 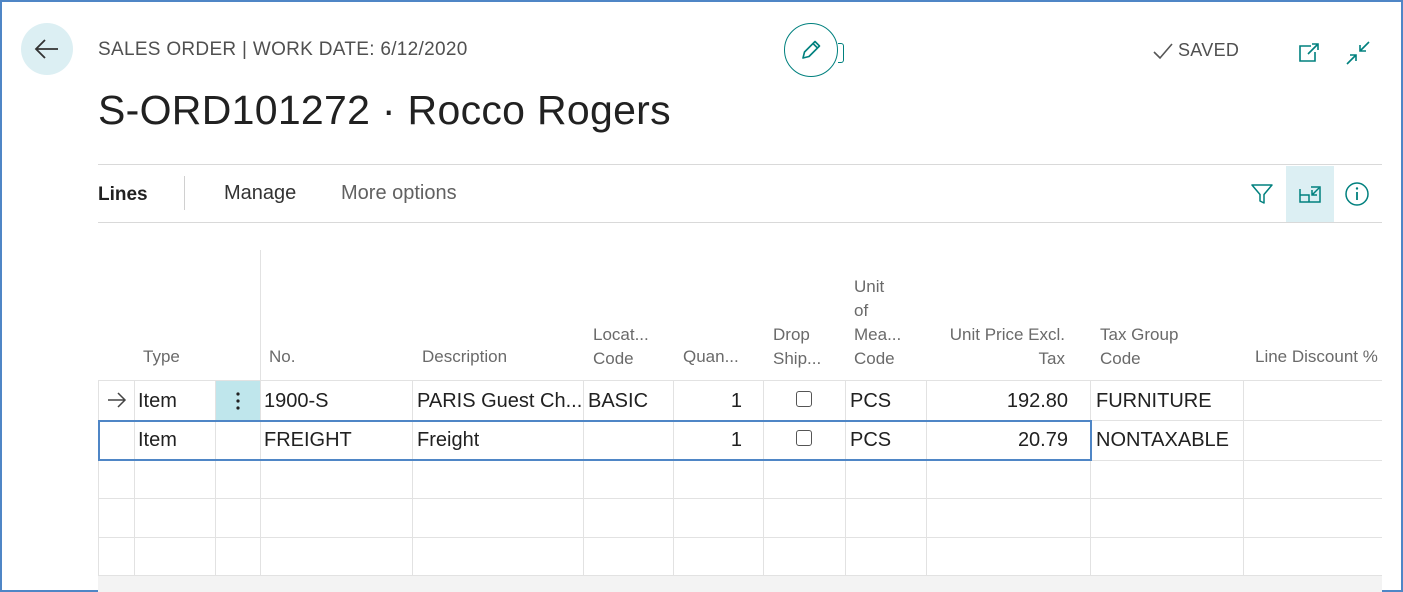 I want to click on col-header-unit-price: Unit Price Excl. Tax, so click(x=998, y=347).